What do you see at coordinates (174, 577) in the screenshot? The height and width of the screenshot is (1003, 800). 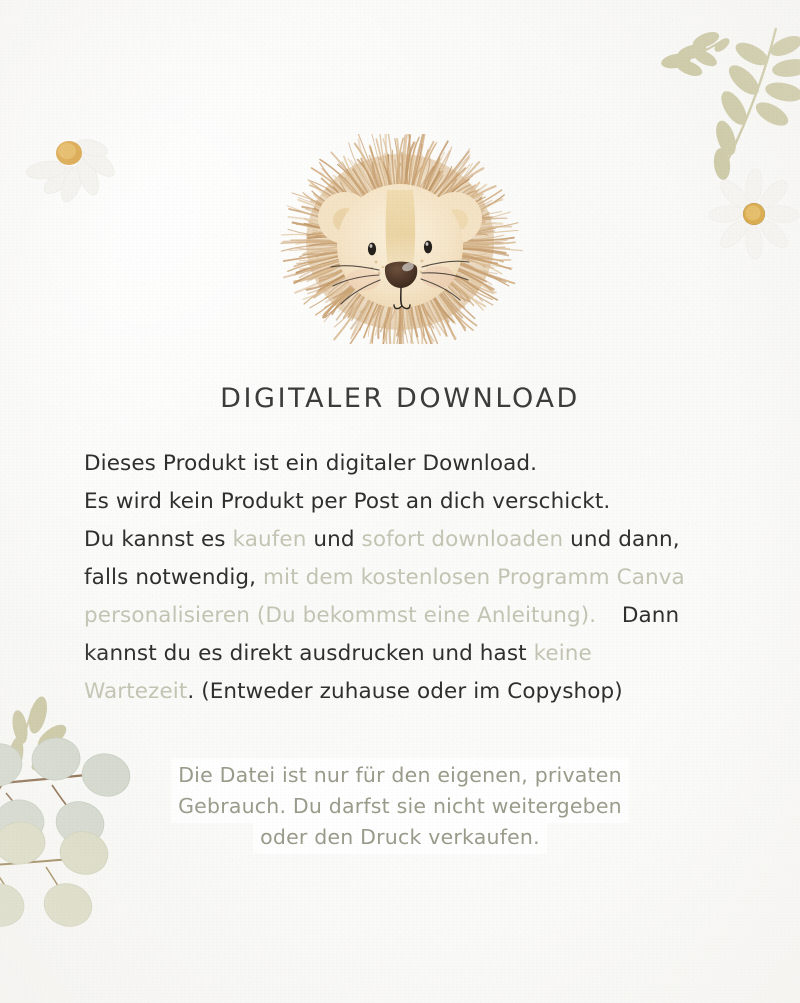 I see `body-line-4-a: falls notwendig,` at bounding box center [174, 577].